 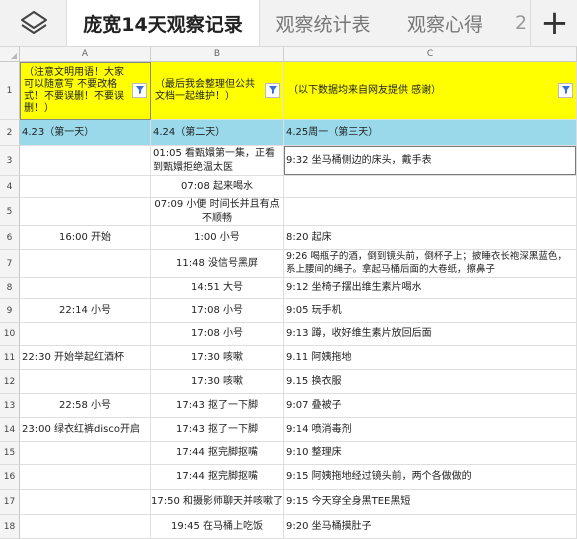 What do you see at coordinates (430, 238) in the screenshot?
I see `cell-c: 8:20 起床` at bounding box center [430, 238].